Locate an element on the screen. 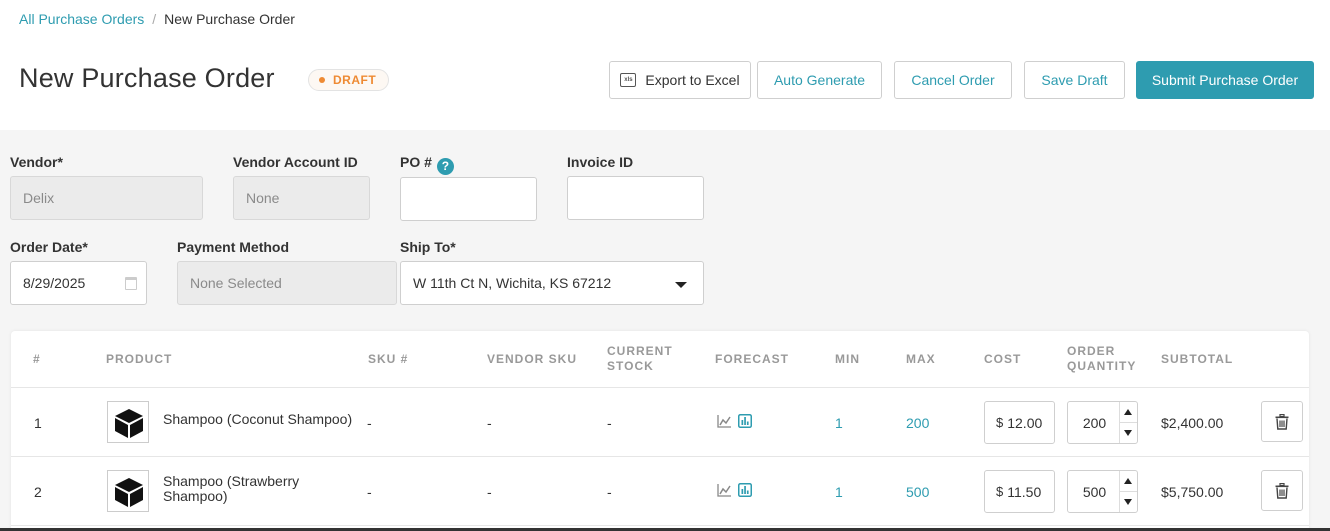 The image size is (1330, 531). col-header-order-quantity: ORDER QUANTITY is located at coordinates (1102, 358).